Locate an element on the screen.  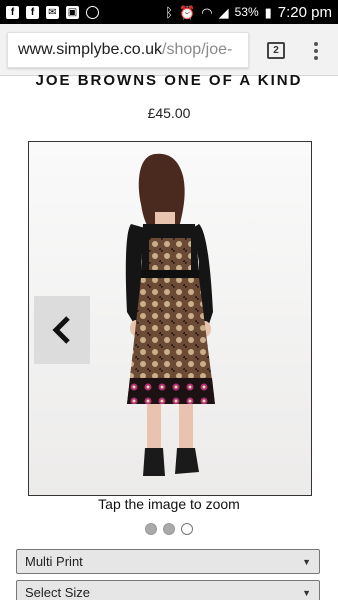
carousel-dots is located at coordinates (169, 529).